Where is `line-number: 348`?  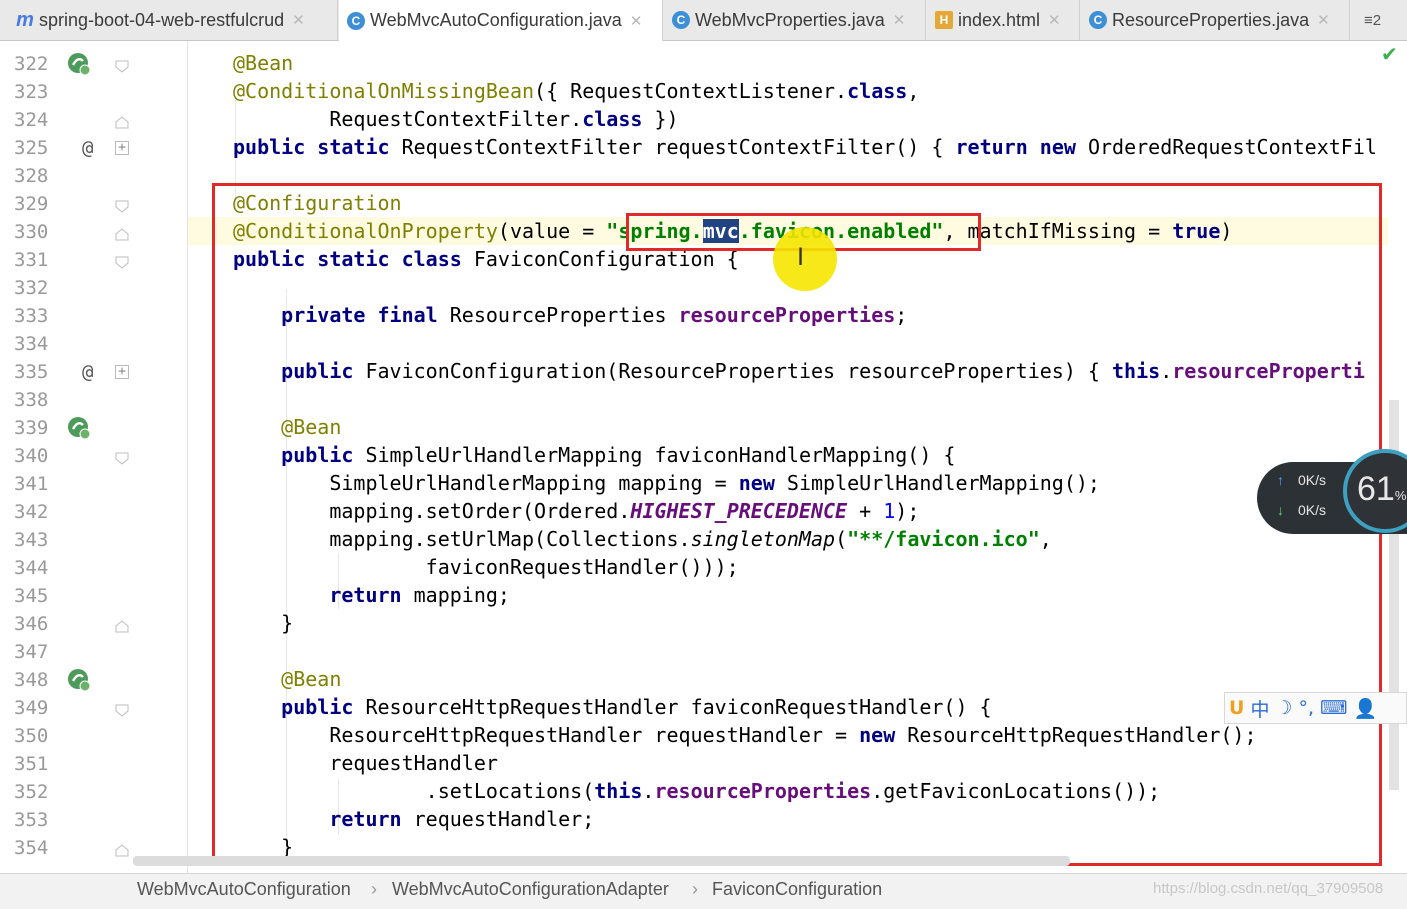 line-number: 348 is located at coordinates (31, 680).